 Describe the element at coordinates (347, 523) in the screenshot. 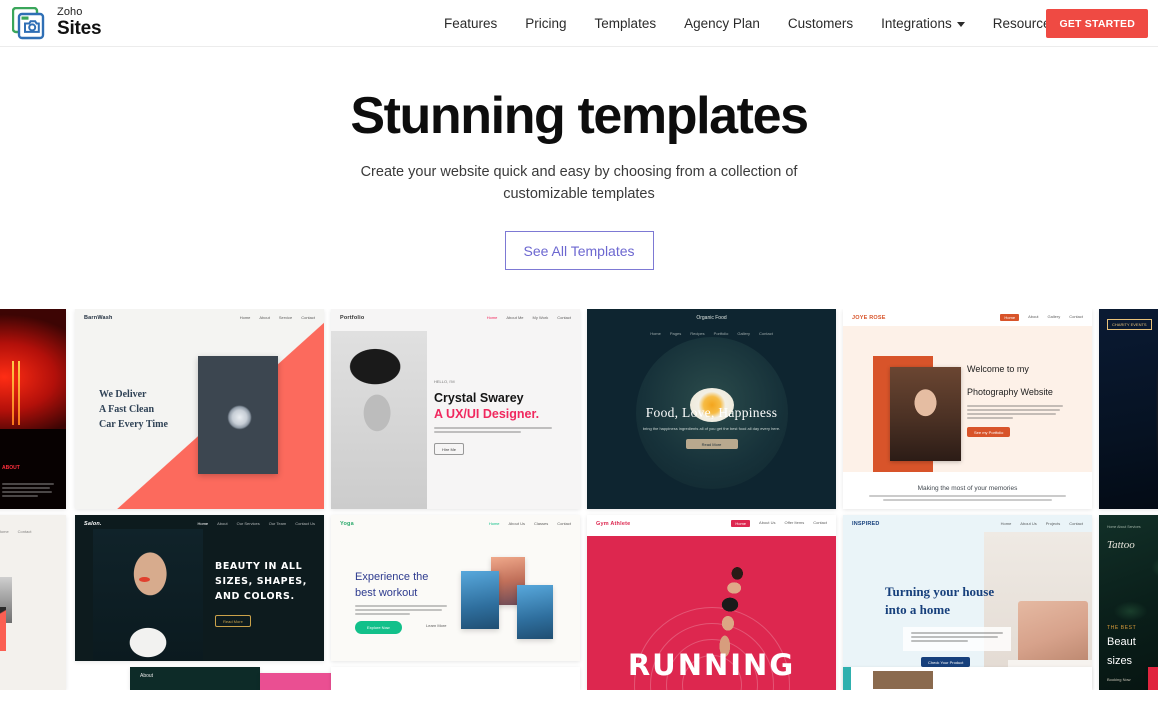

I see `template-logo: Yoga` at that location.